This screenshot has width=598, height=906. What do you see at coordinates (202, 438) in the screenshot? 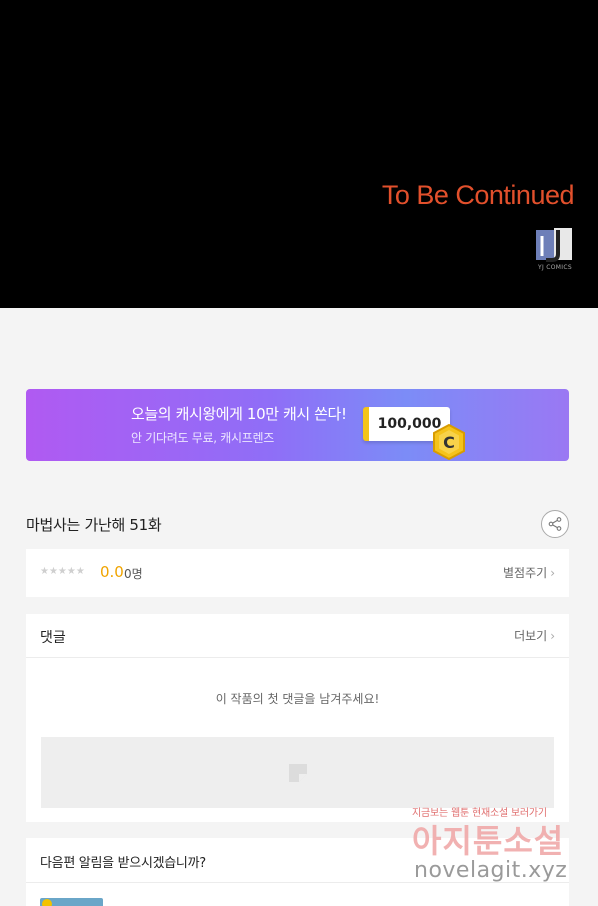
I see `banner-subtitle: 안 기다려도 무료, 캐시프렌즈` at bounding box center [202, 438].